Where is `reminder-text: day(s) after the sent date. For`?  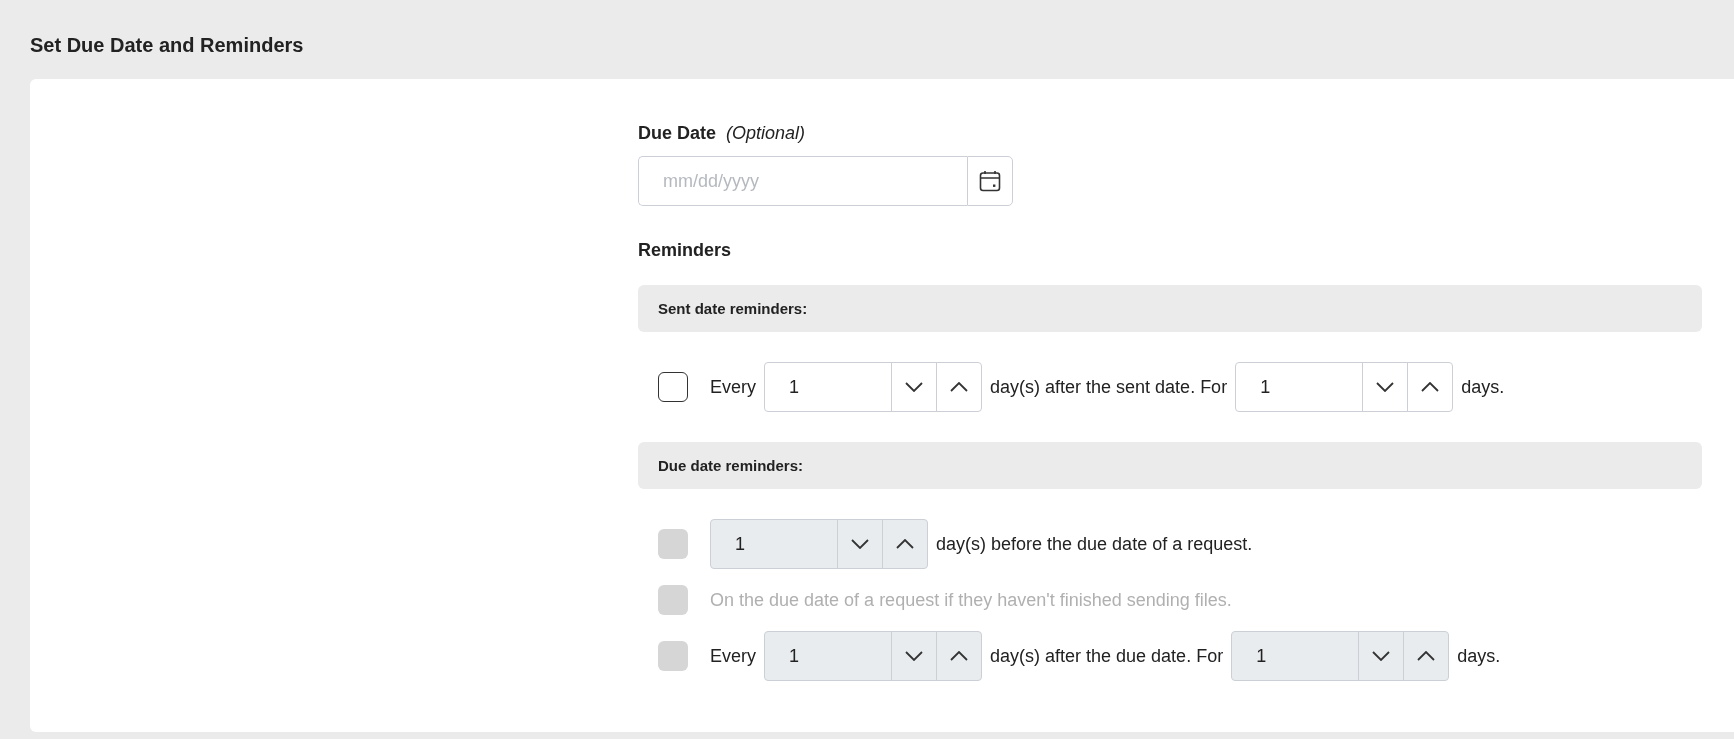 reminder-text: day(s) after the sent date. For is located at coordinates (1109, 387).